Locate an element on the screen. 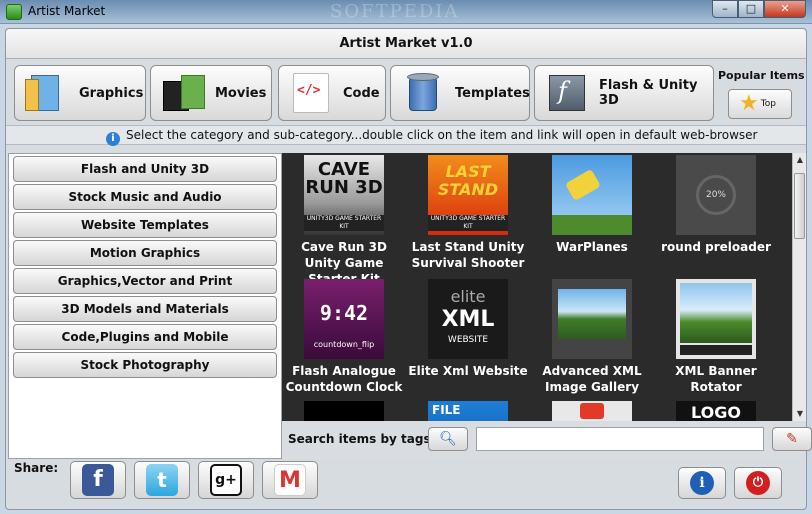  flash-icon: f is located at coordinates (567, 93).